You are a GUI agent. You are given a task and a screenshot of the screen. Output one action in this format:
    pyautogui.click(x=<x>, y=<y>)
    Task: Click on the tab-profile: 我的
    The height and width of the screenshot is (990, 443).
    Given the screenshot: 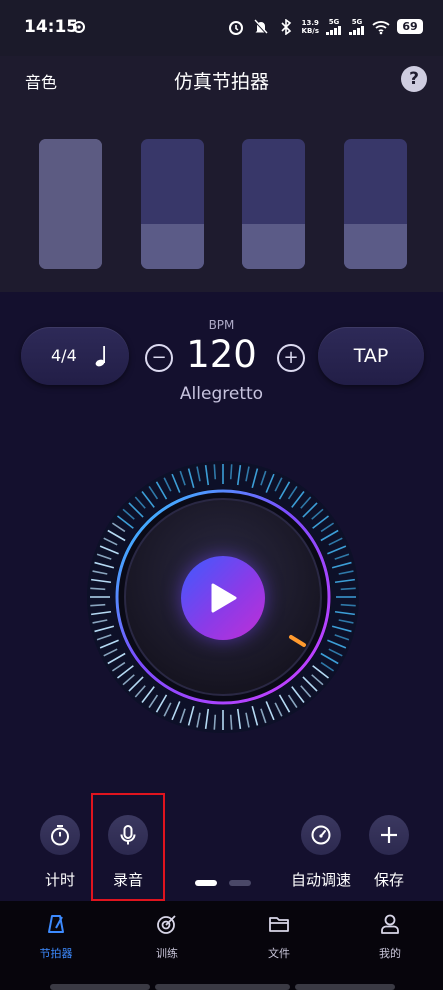 What is the action you would take?
    pyautogui.click(x=390, y=937)
    